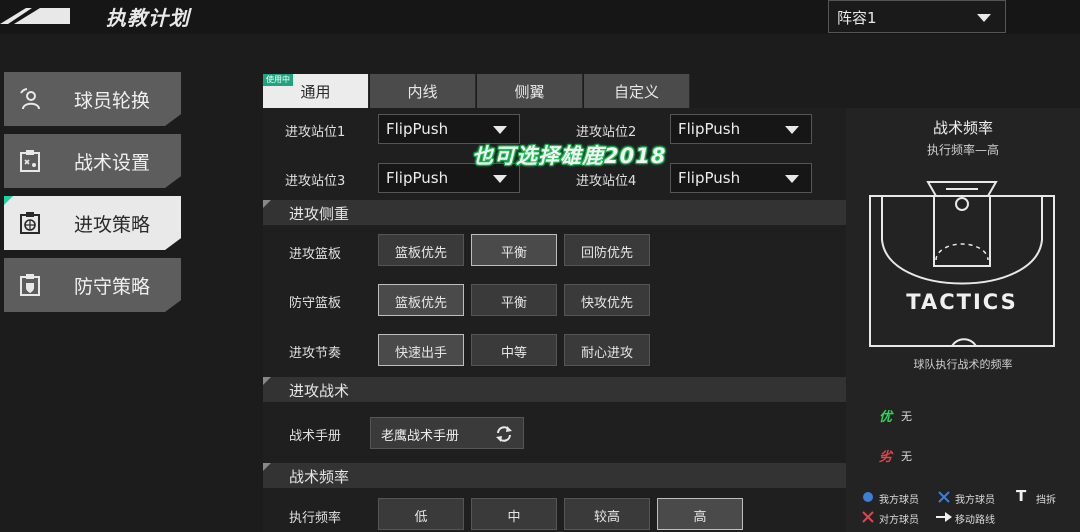 The image size is (1080, 532). Describe the element at coordinates (709, 129) in the screenshot. I see `position-2-value: FlipPush` at that location.